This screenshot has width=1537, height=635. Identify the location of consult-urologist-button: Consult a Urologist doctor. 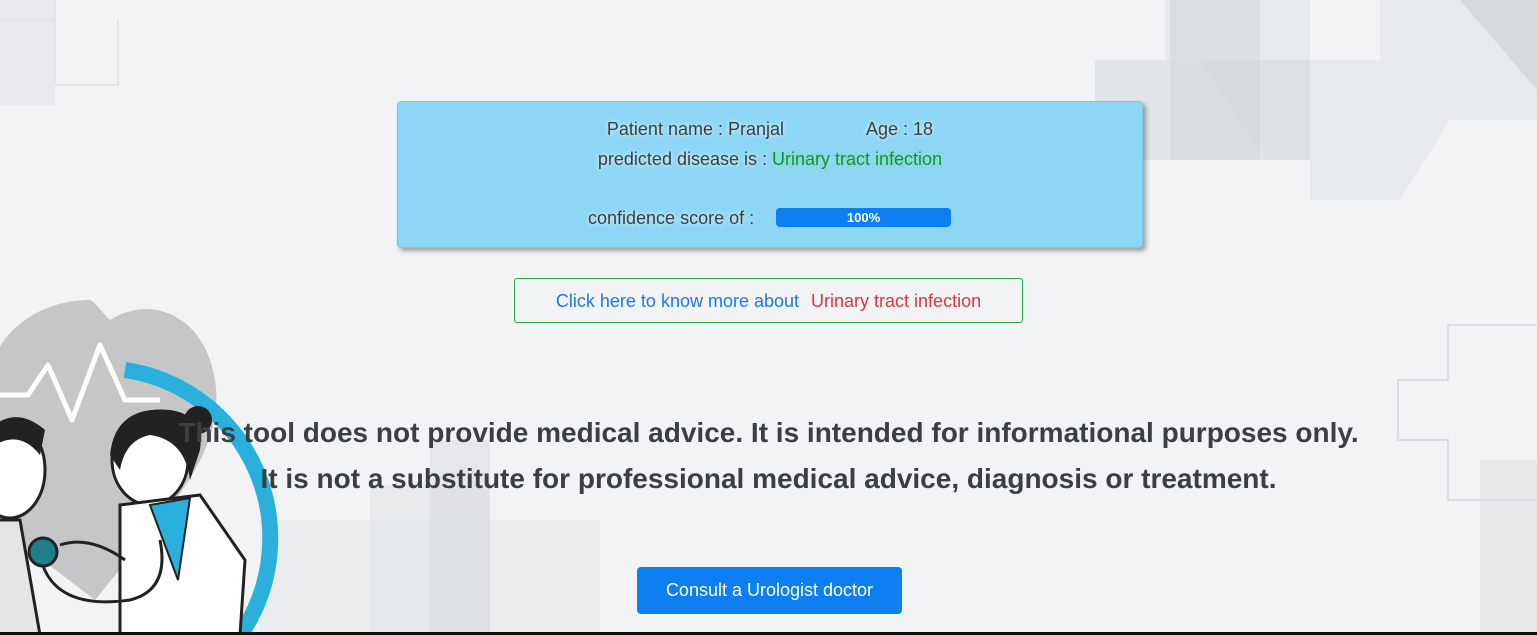
(769, 590).